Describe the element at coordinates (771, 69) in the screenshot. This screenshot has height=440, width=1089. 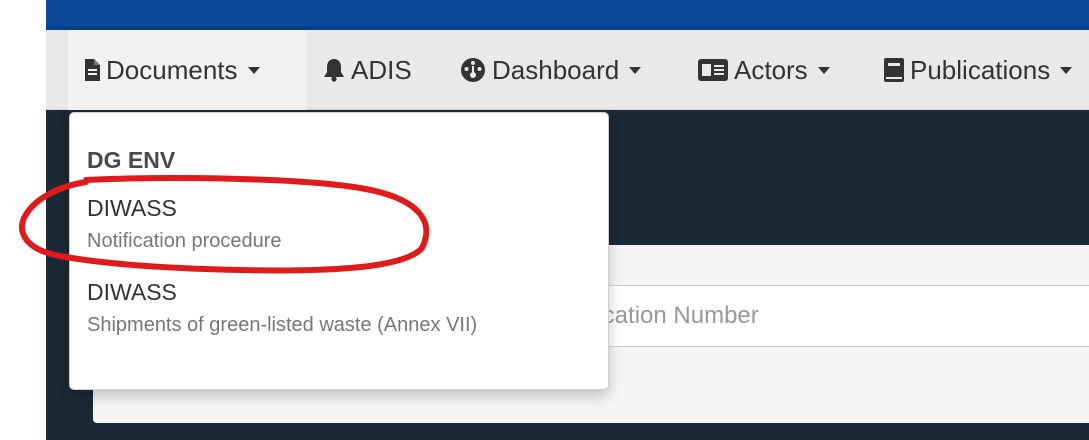
I see `nav-actors-label: Actors` at that location.